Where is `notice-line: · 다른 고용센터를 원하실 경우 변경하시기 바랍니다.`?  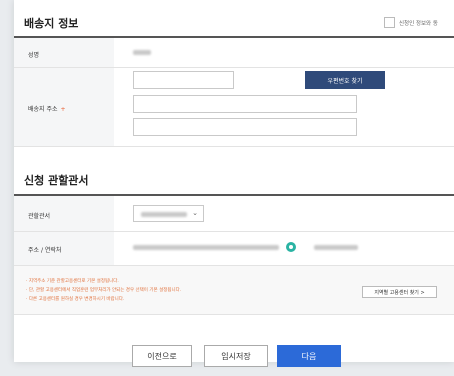
notice-line: · 다른 고용센터를 원하실 경우 변경하시기 바랍니다. is located at coordinates (75, 299).